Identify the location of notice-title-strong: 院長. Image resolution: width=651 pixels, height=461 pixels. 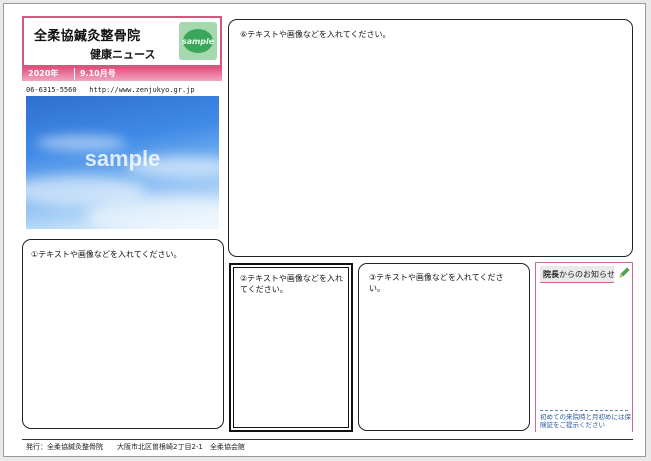
(551, 274).